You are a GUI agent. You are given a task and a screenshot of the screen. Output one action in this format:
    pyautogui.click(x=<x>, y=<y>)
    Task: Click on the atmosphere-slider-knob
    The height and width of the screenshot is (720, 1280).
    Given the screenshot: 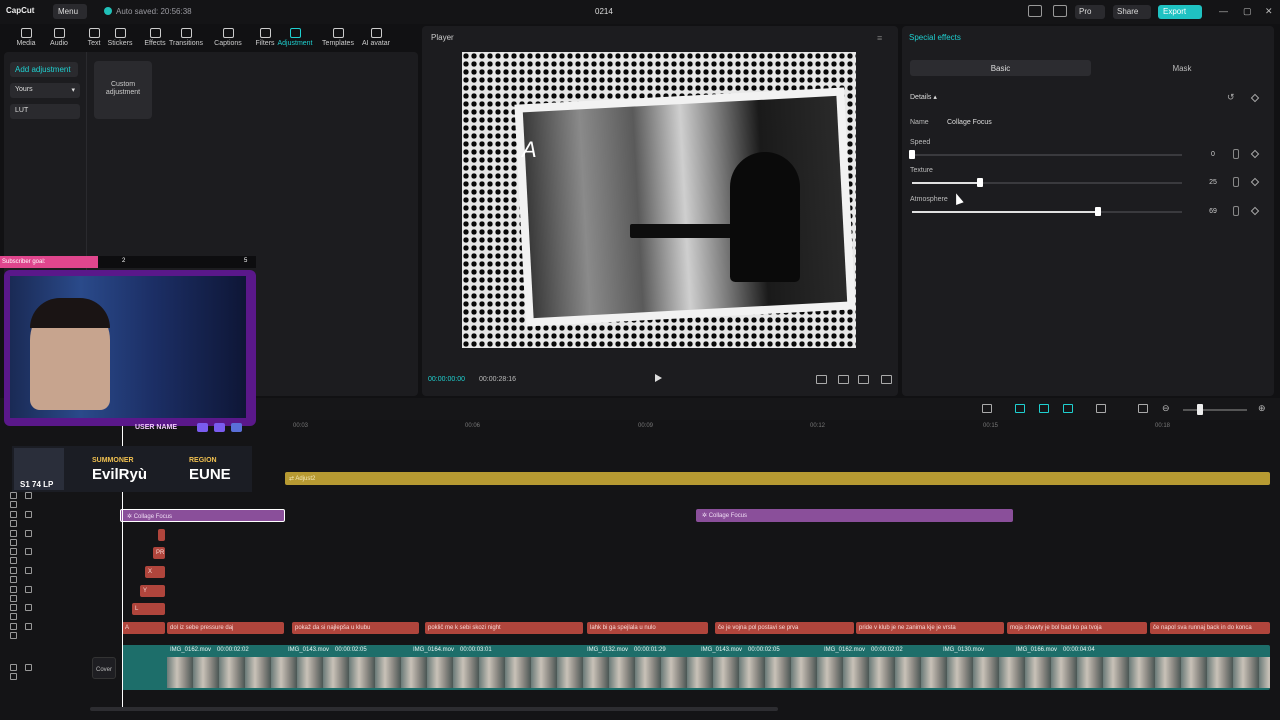 What is the action you would take?
    pyautogui.click(x=1098, y=211)
    